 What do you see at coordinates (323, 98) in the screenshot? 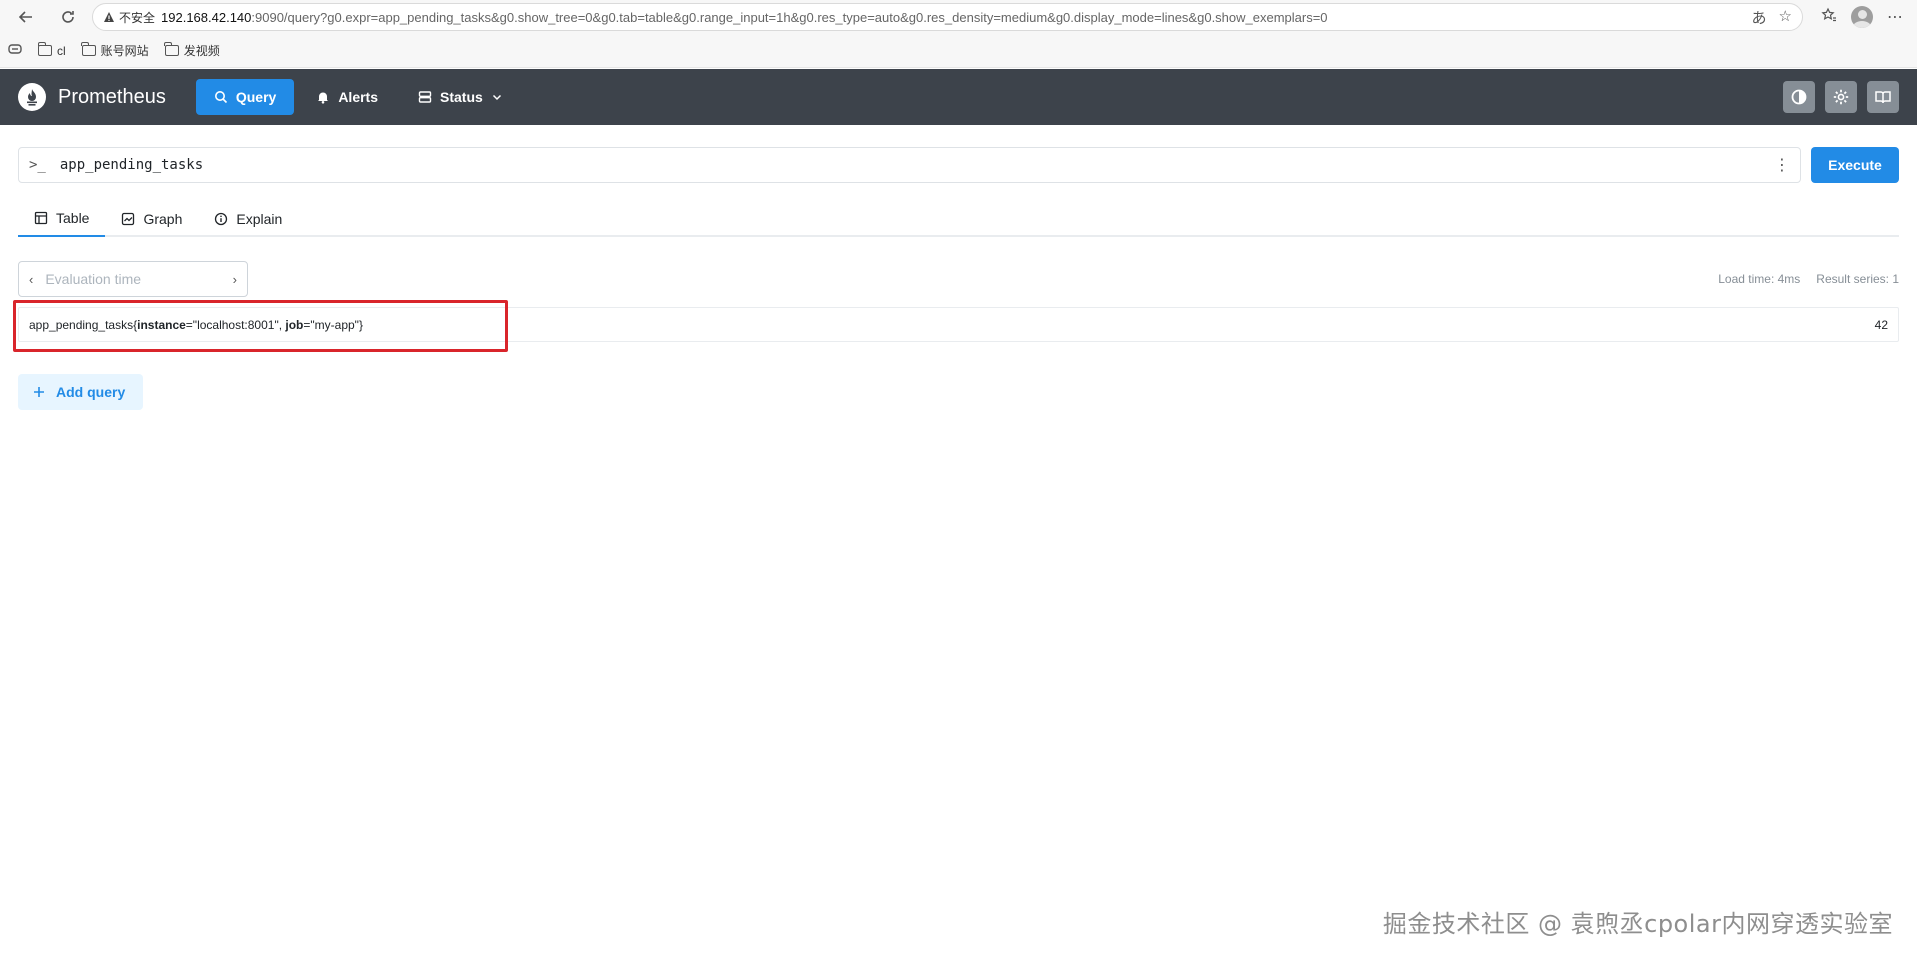
I see `bell-icon` at bounding box center [323, 98].